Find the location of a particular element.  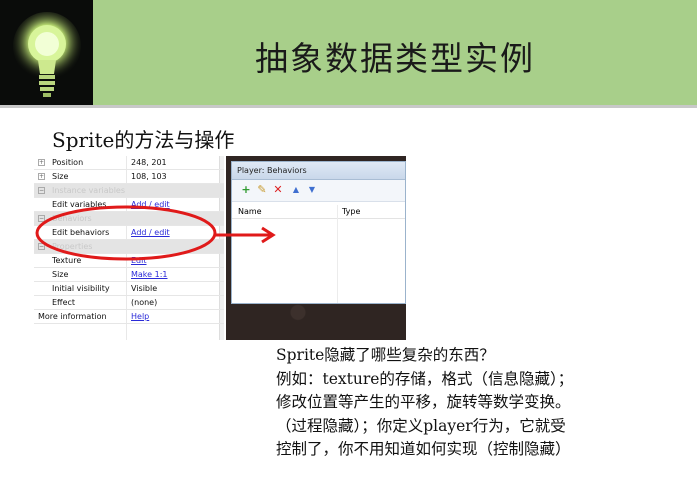

section-label: Properties is located at coordinates (72, 246).